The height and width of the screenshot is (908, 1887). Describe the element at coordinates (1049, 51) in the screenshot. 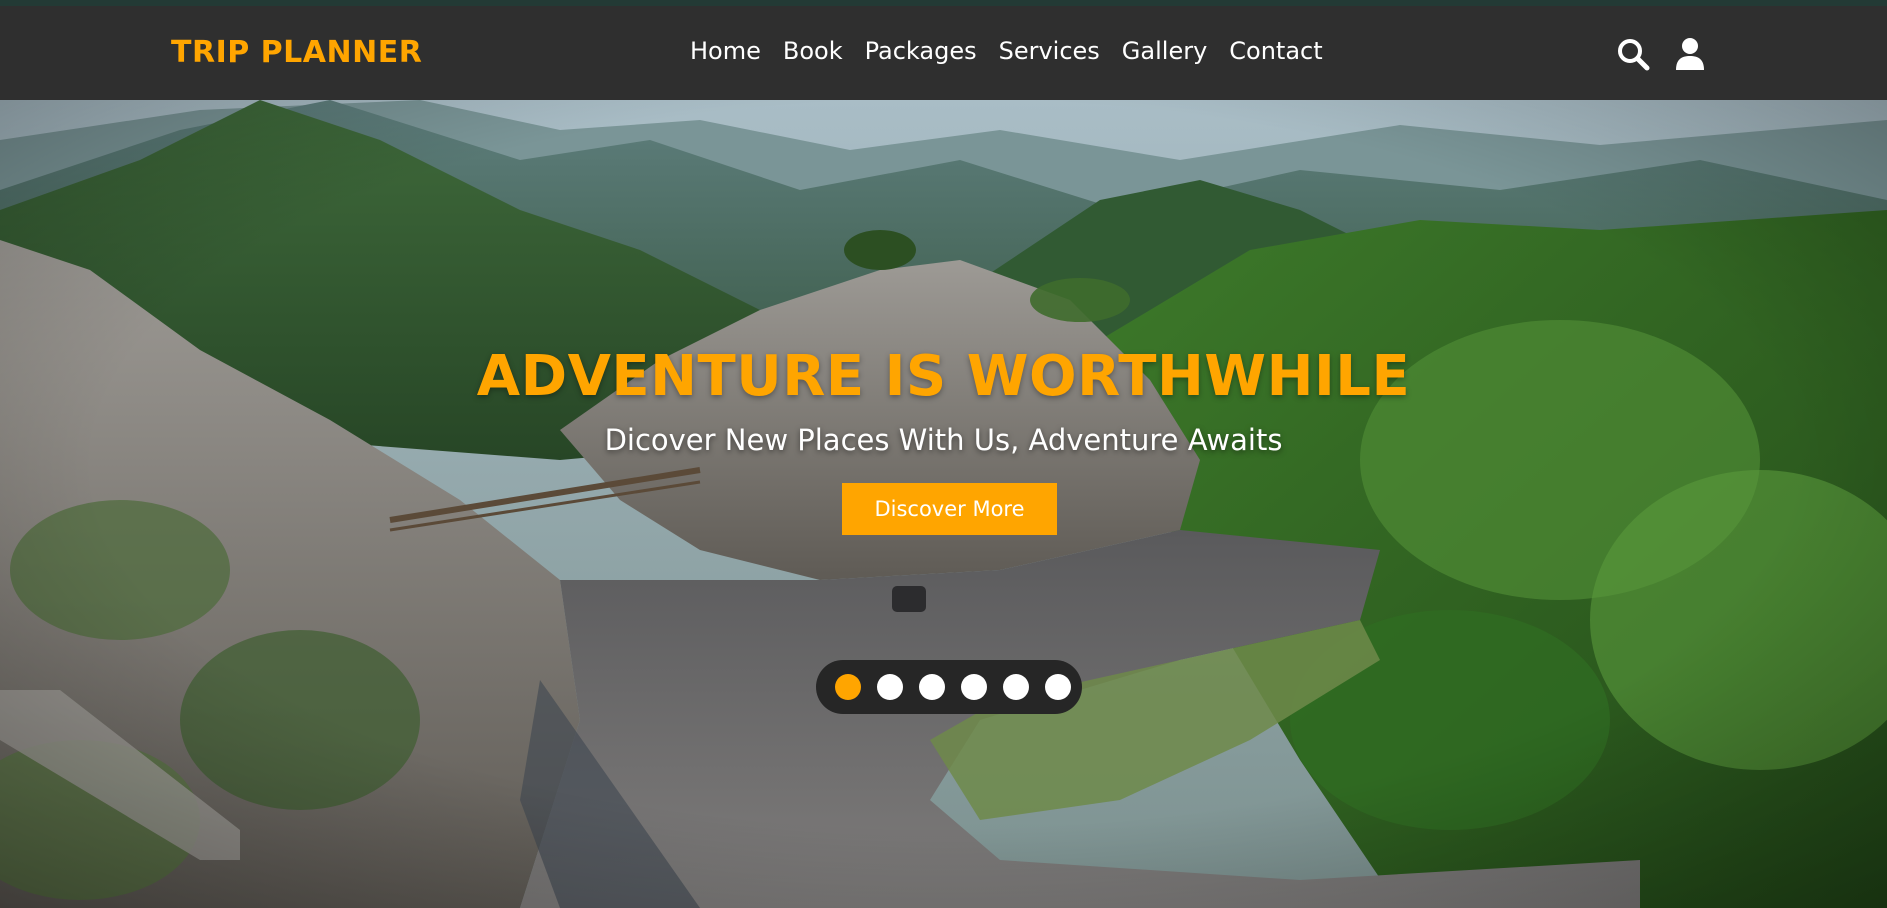

I see `nav-link-services: Services` at that location.